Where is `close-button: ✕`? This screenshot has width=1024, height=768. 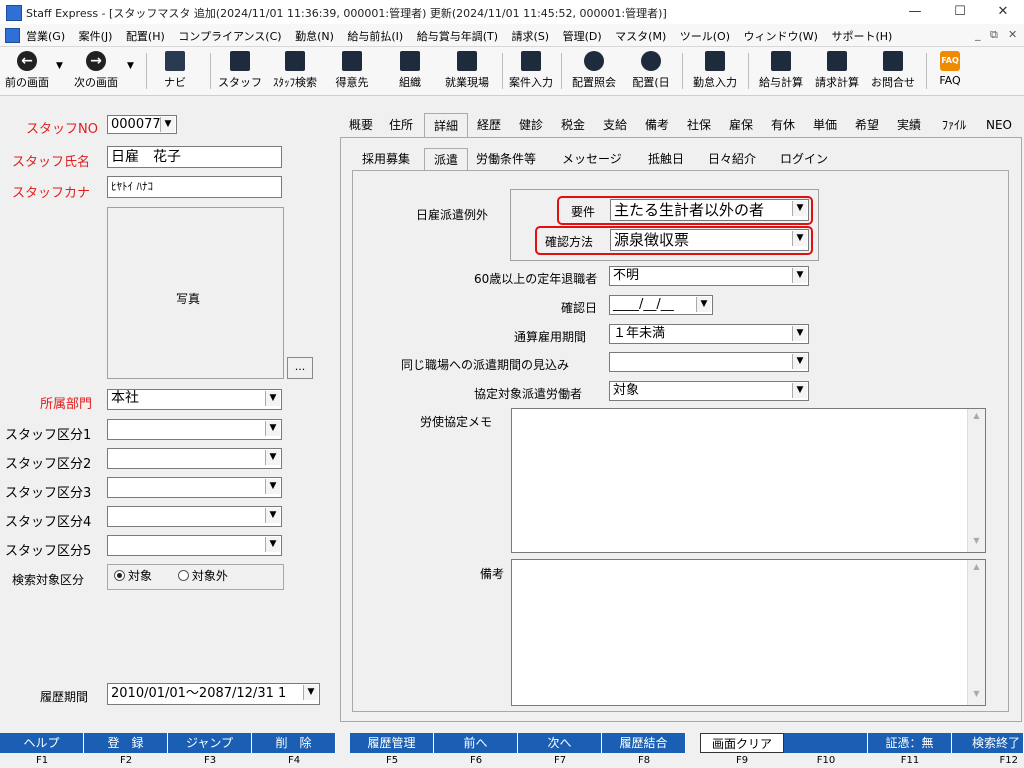
close-button: ✕ is located at coordinates (1003, 12).